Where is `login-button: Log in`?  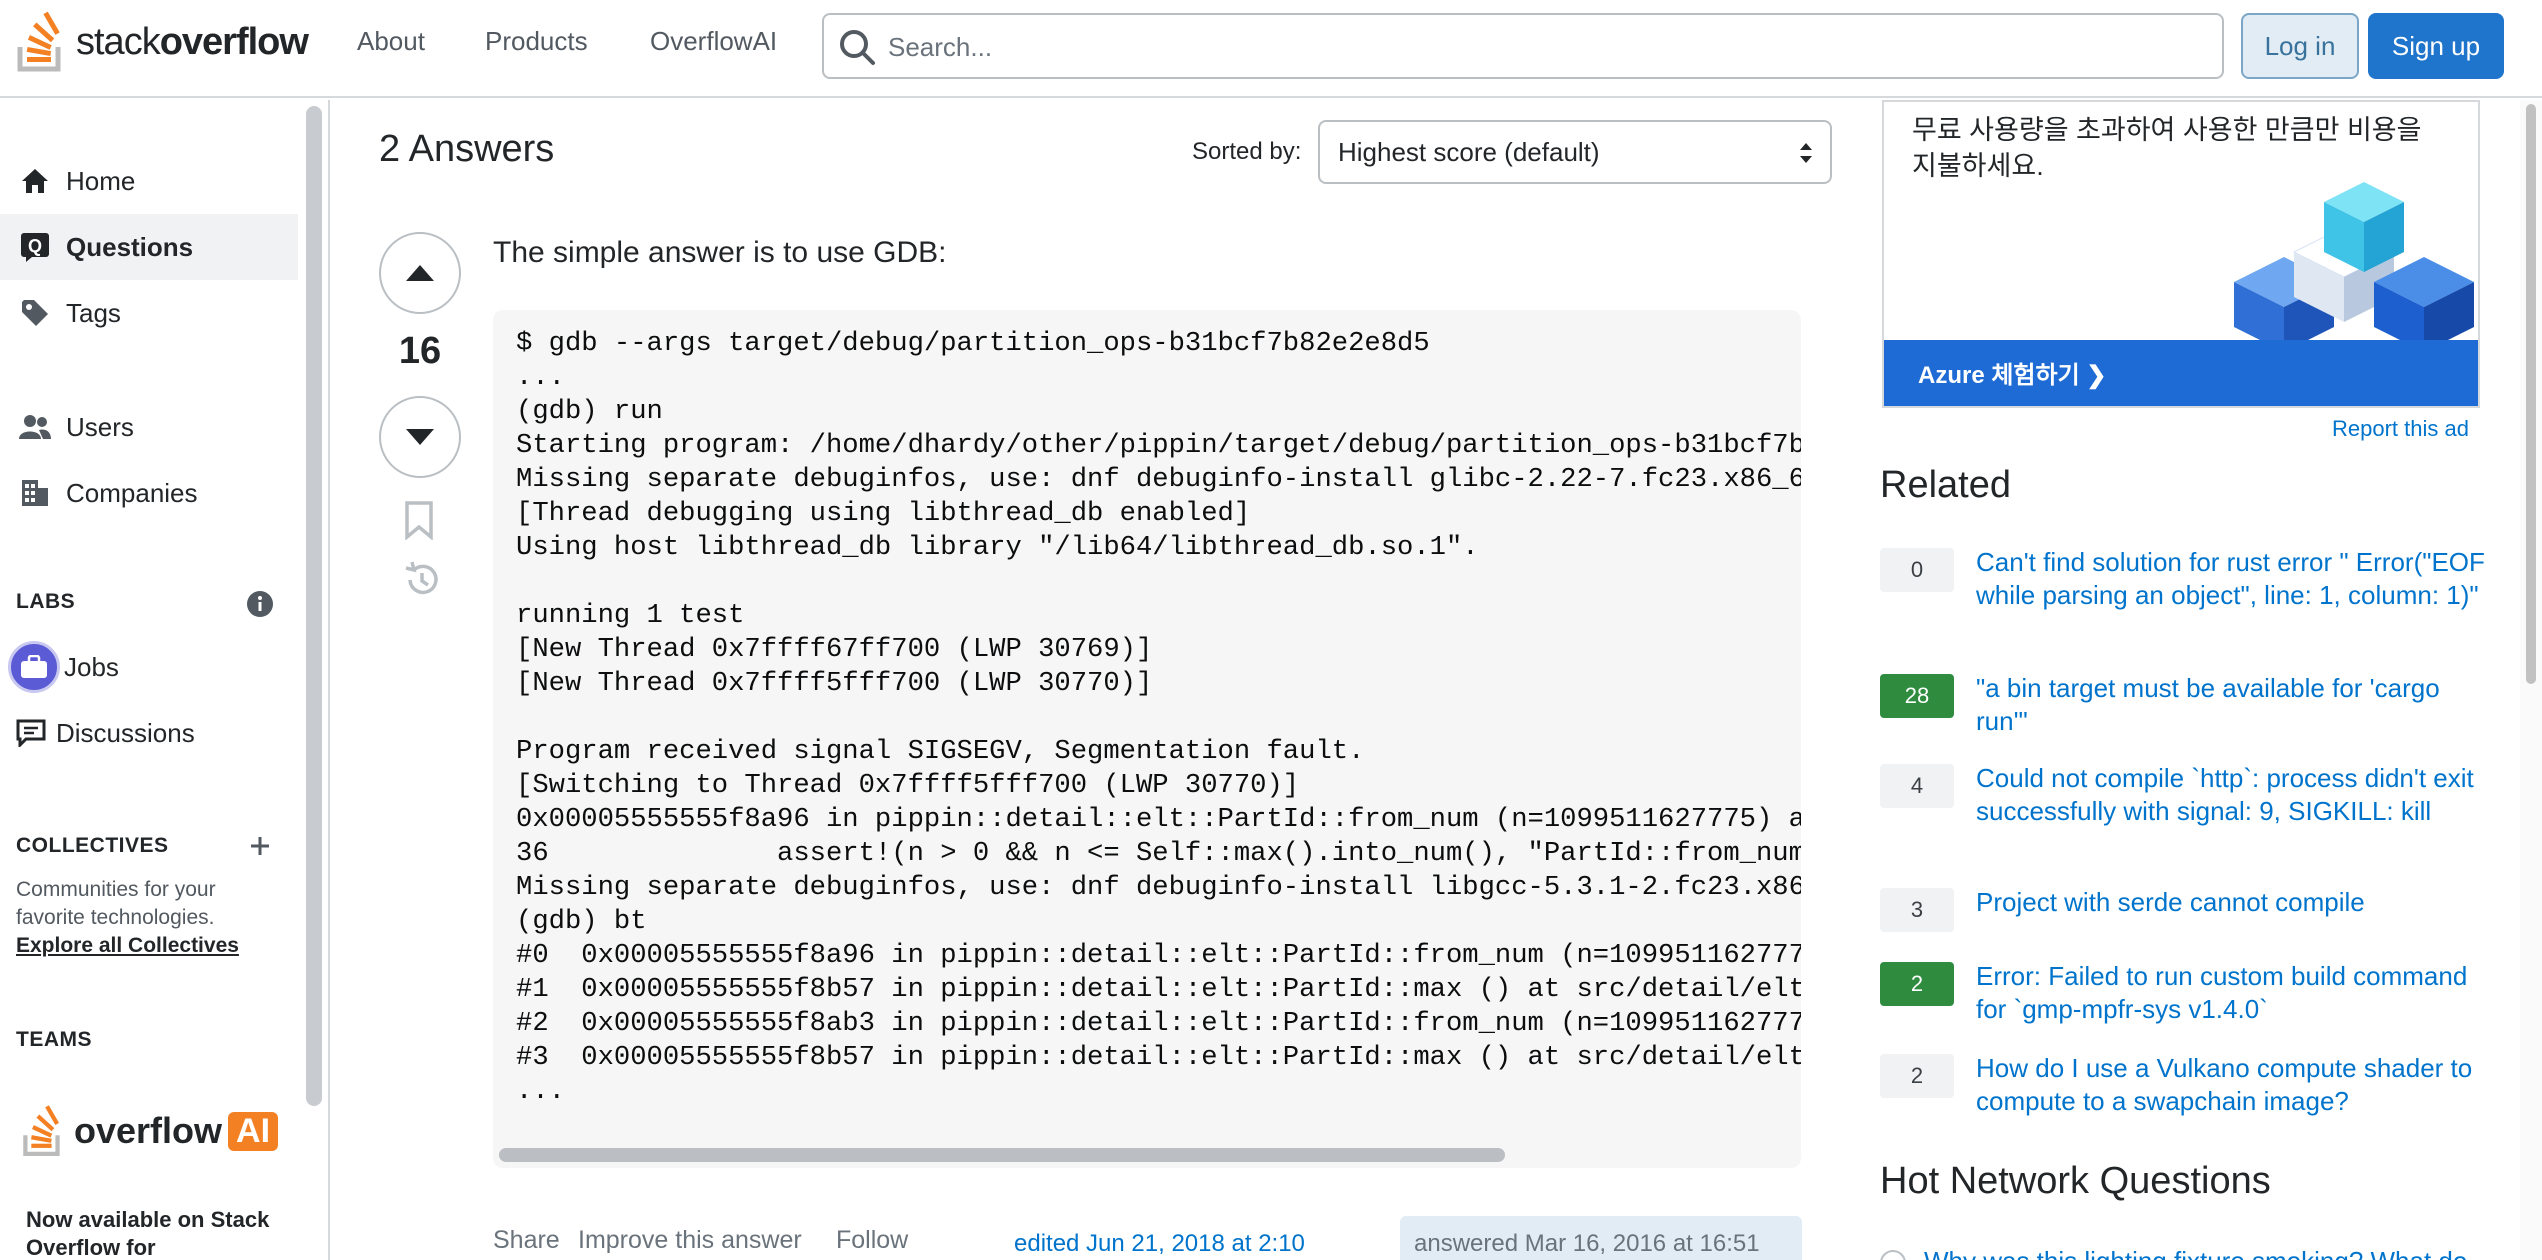
login-button: Log in is located at coordinates (2300, 46).